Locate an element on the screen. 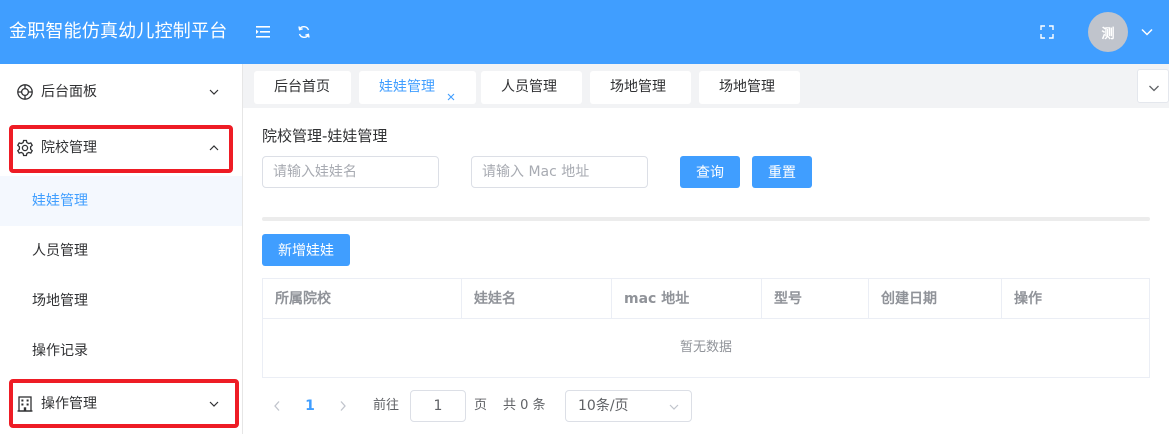  tab-home: 后台首页 is located at coordinates (302, 87).